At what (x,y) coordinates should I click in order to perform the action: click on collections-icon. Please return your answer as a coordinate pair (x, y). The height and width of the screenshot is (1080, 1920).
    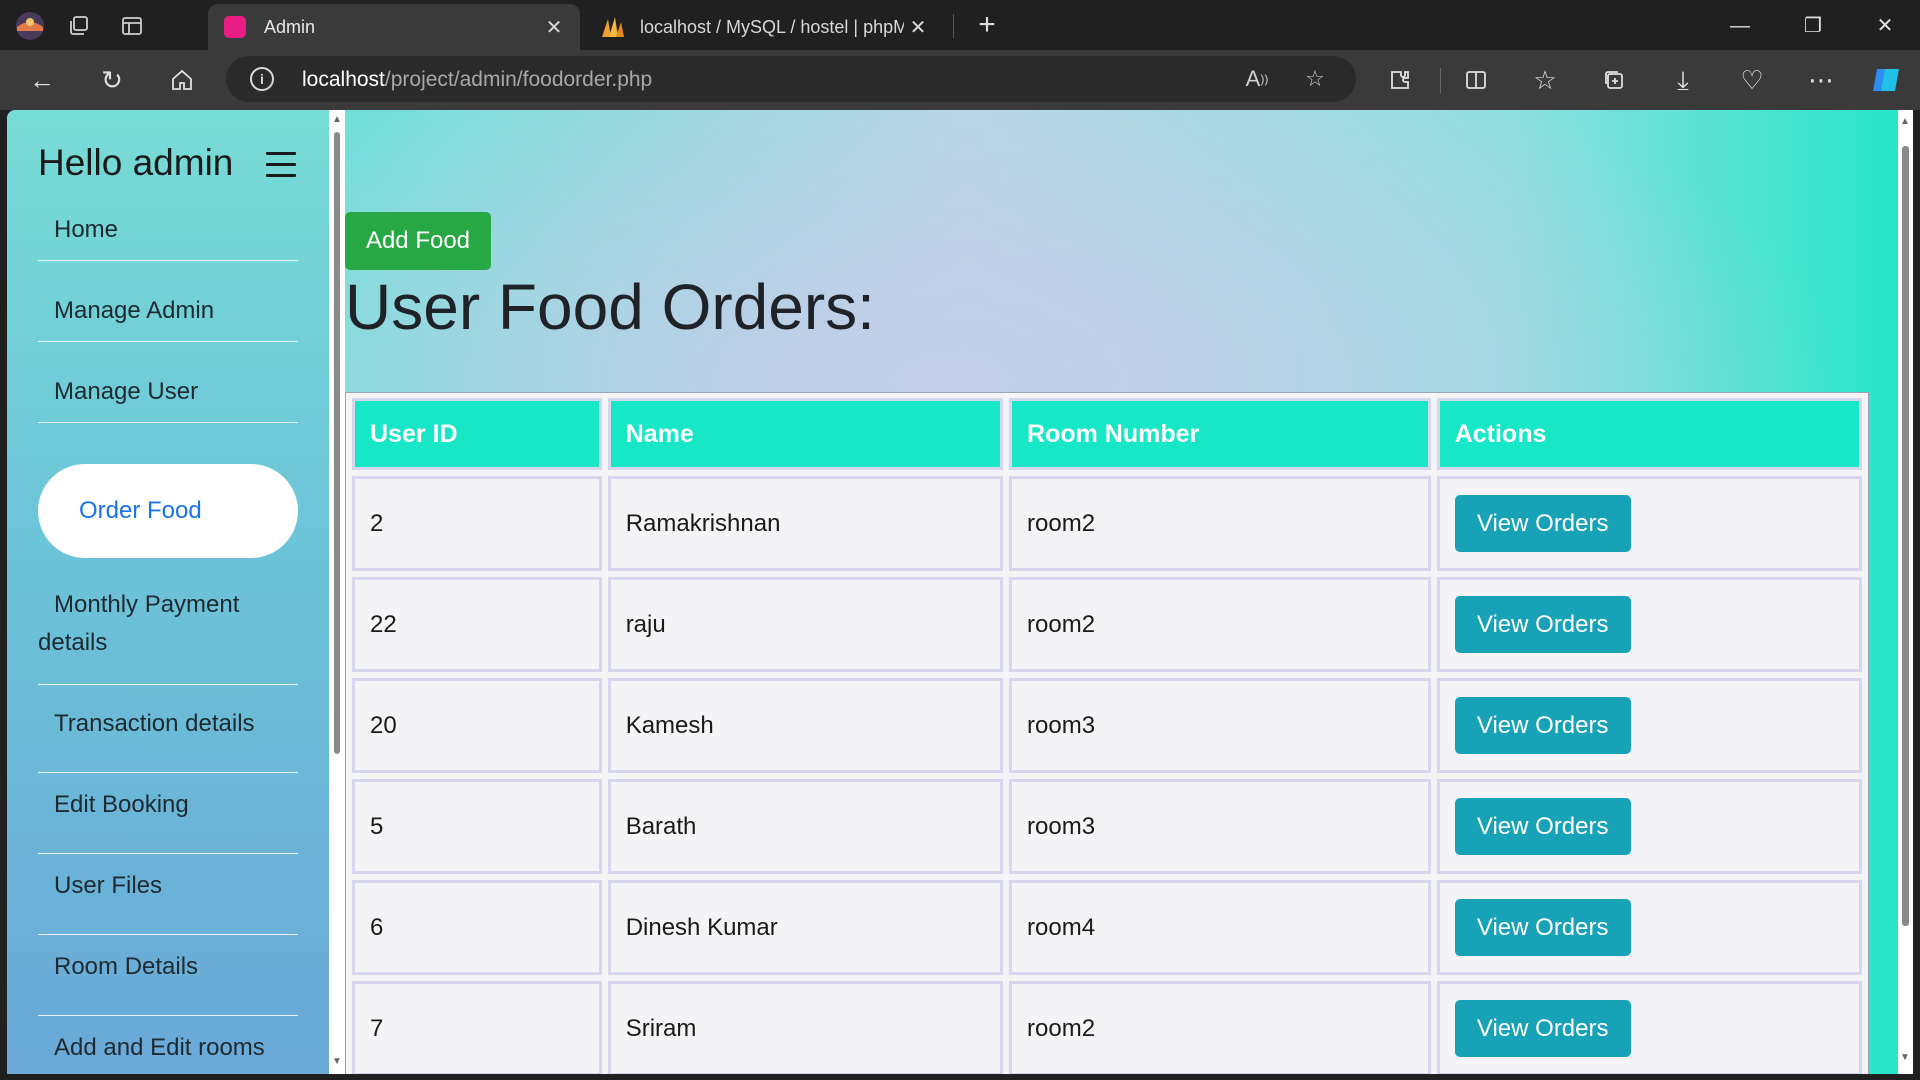
    Looking at the image, I should click on (1614, 80).